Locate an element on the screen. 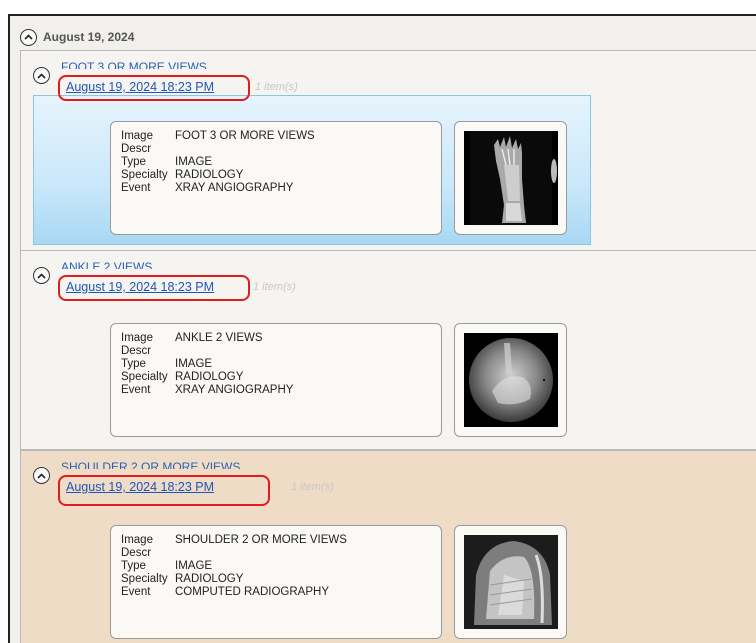  date-group-label: August 19, 2024 is located at coordinates (89, 37).